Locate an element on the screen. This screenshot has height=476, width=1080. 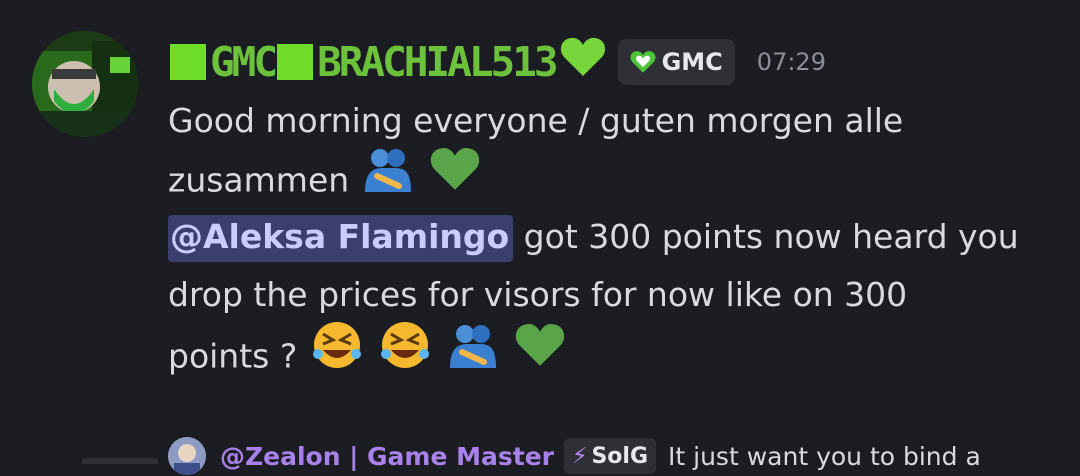
reply-author: @Zealon | Game Master is located at coordinates (387, 456).